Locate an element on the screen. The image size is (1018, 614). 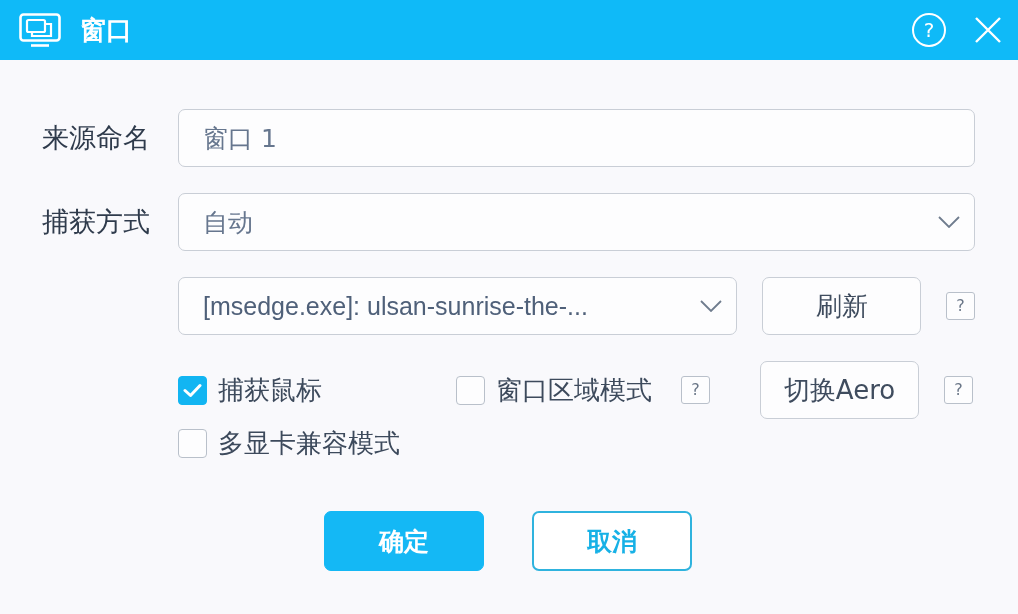
close-icon is located at coordinates (988, 30).